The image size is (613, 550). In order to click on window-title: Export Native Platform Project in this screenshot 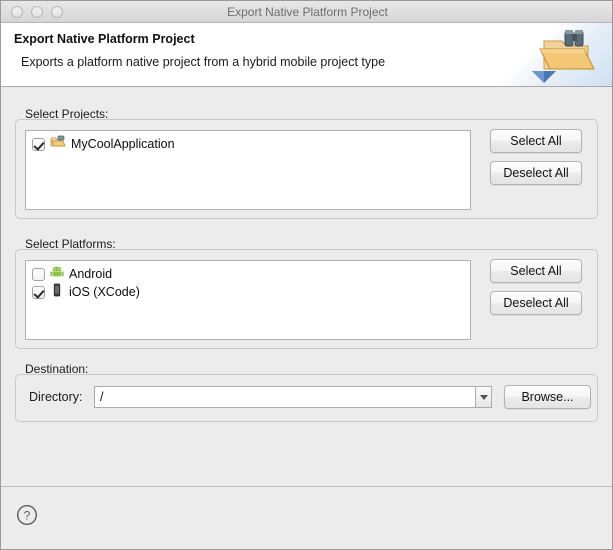, I will do `click(307, 12)`.